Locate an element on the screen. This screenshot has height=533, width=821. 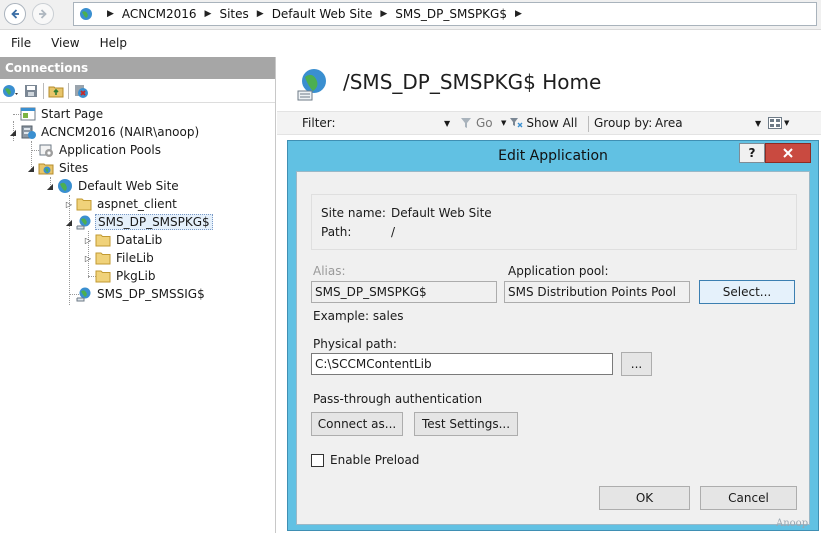
breadcrumb-site: Default Web Site is located at coordinates (322, 14).